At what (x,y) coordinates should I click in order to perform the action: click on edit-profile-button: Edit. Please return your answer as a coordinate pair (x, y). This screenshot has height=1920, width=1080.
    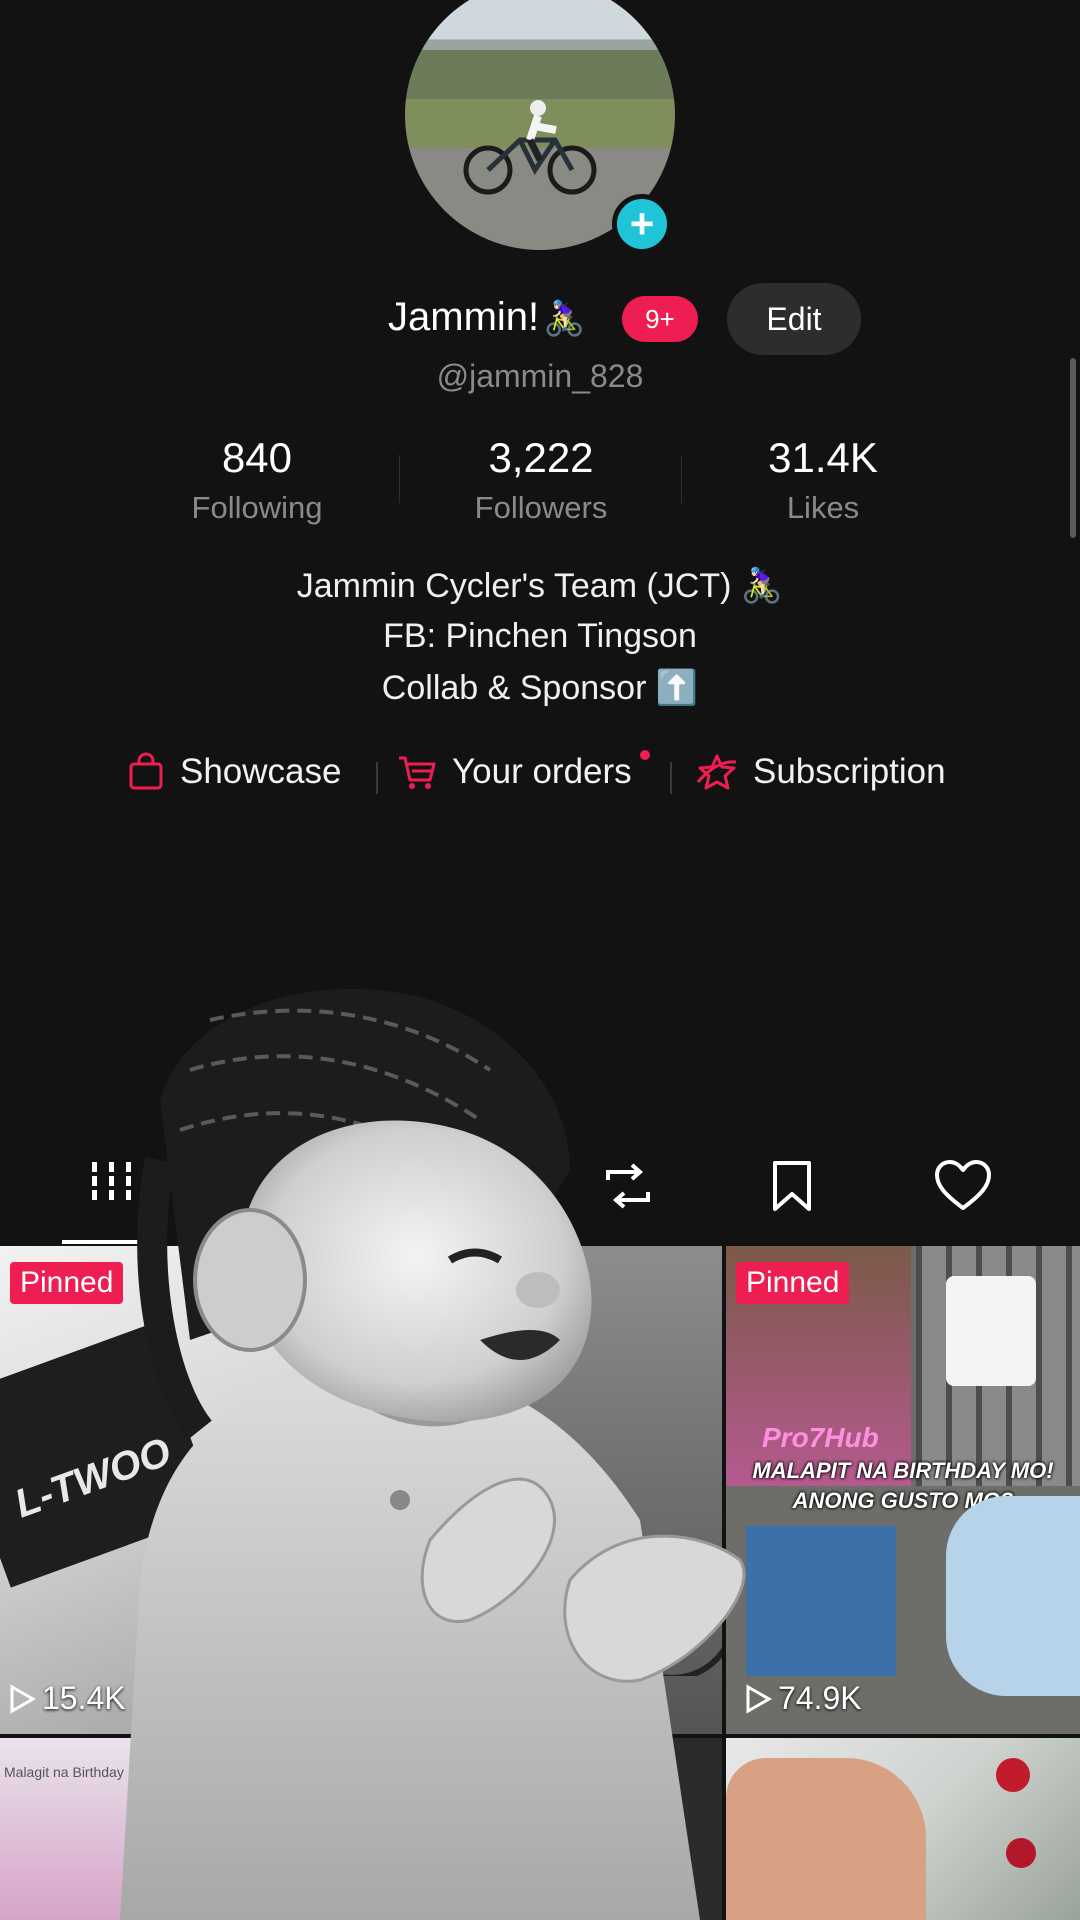
    Looking at the image, I should click on (794, 319).